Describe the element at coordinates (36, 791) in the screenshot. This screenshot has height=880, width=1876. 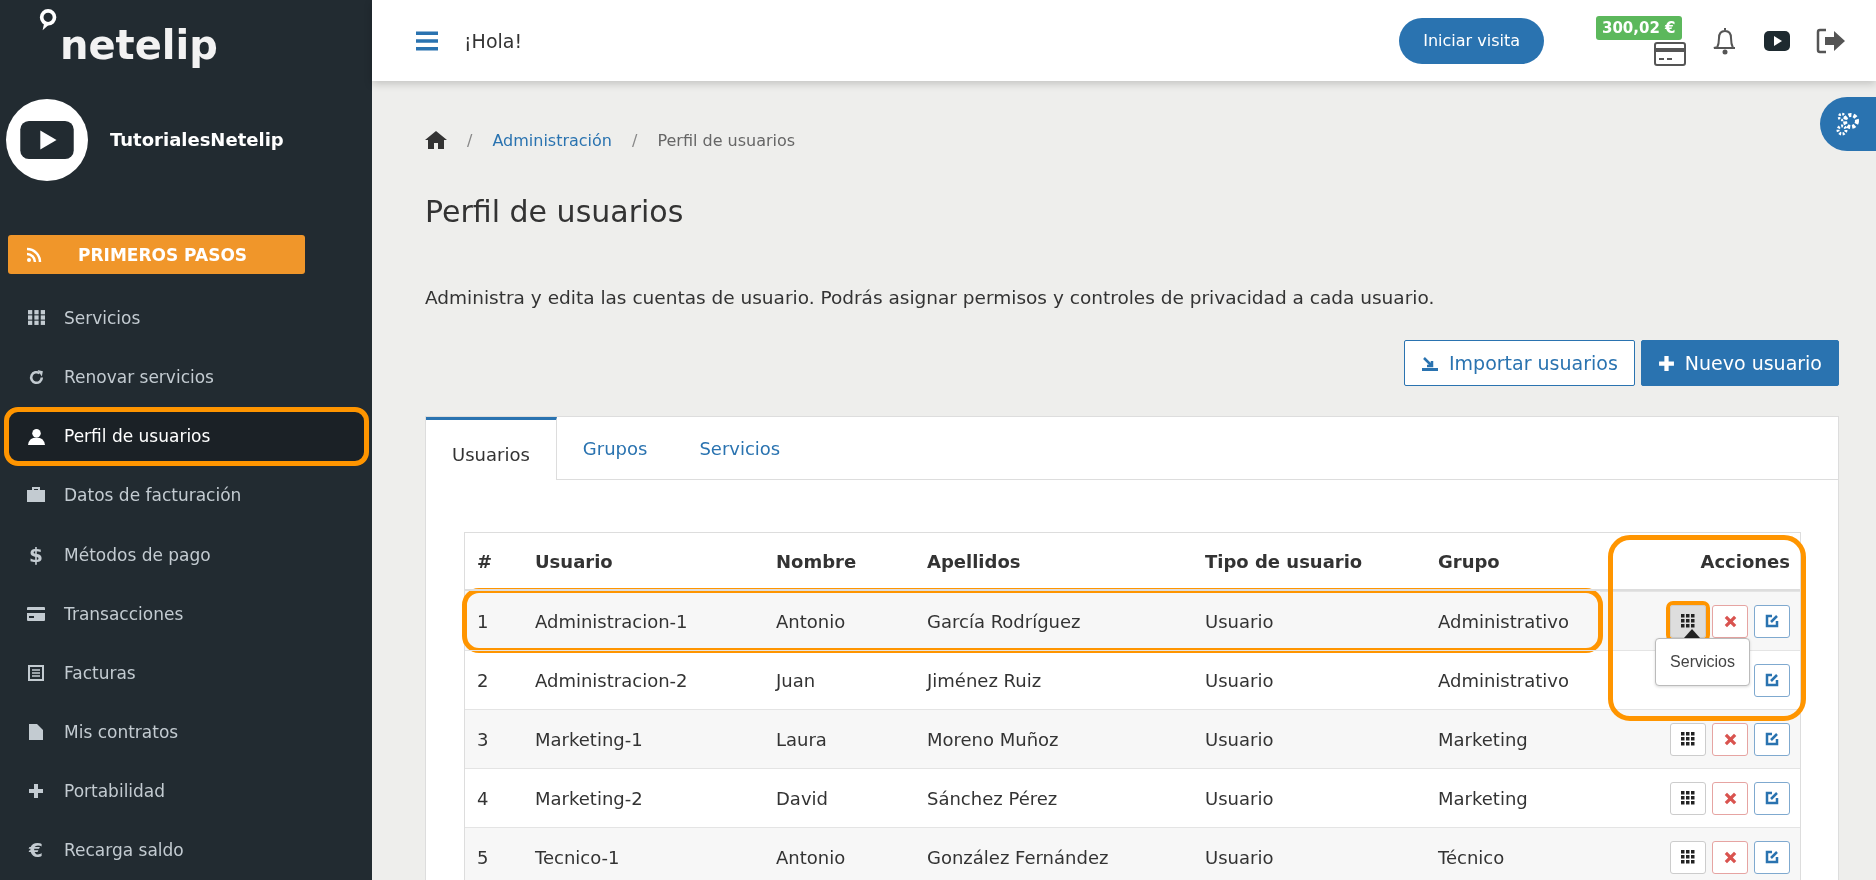
I see `plus-icon` at that location.